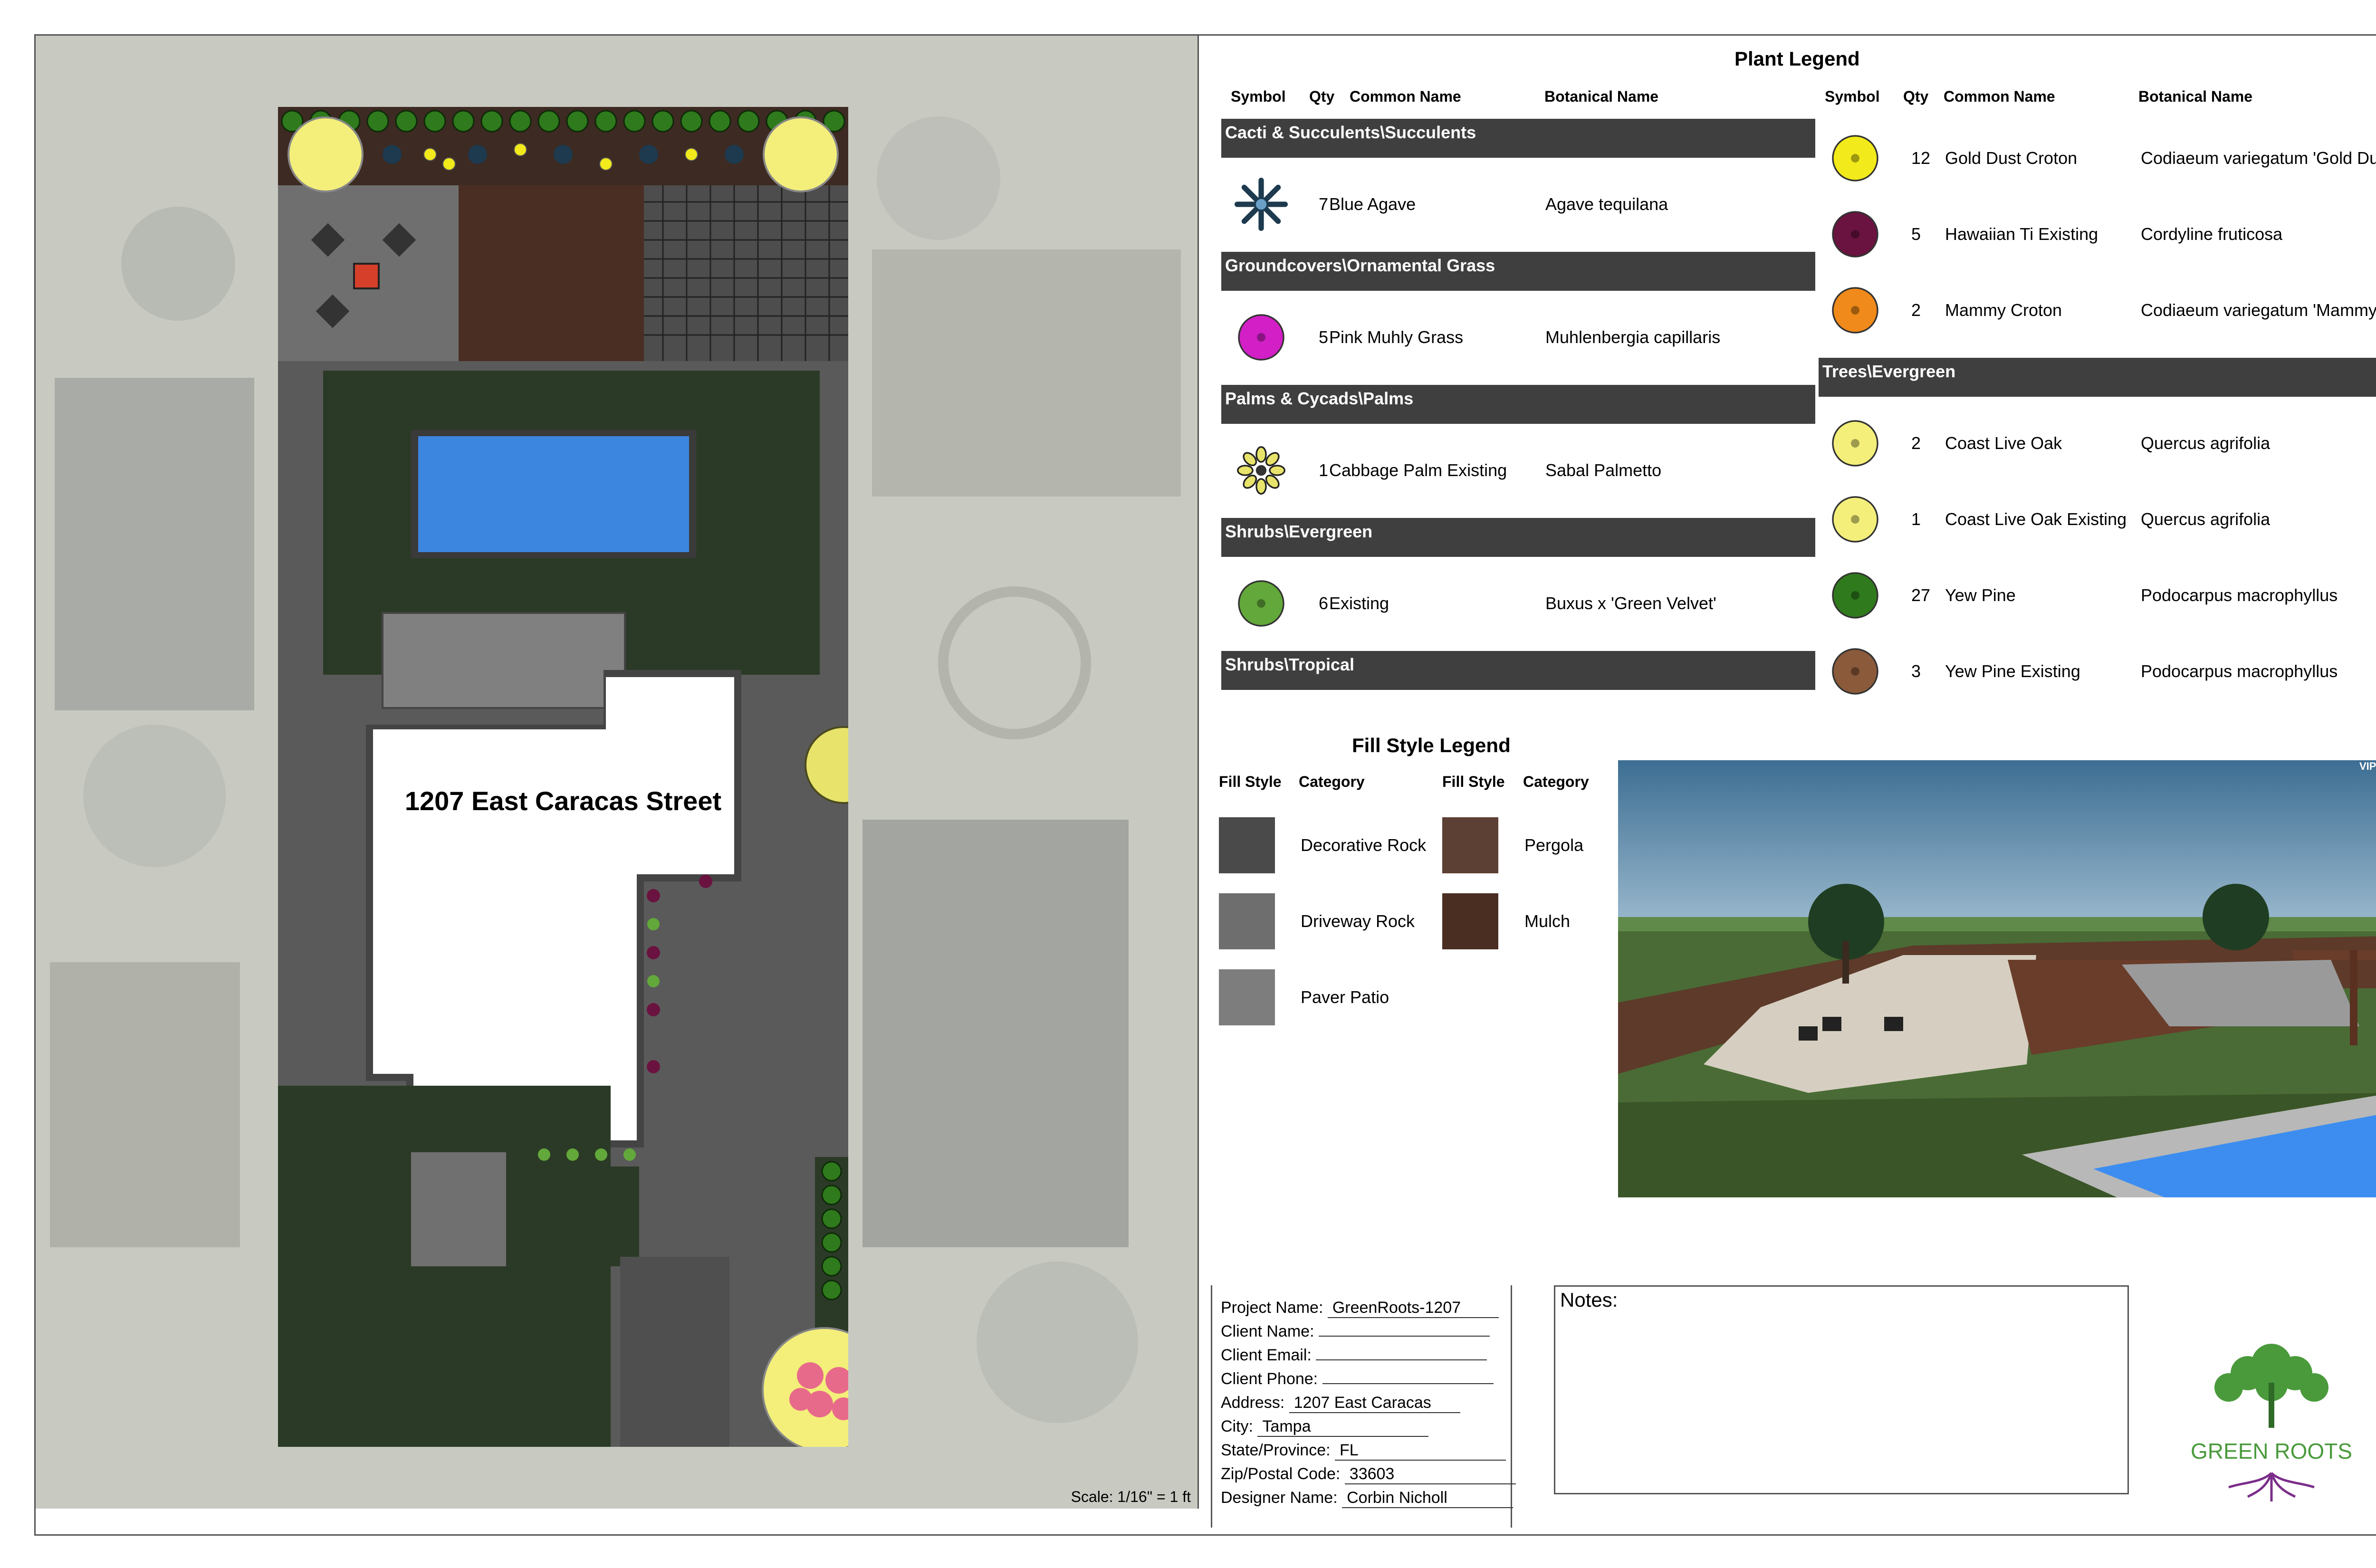  Describe the element at coordinates (1431, 745) in the screenshot. I see `fill-legend-title: Fill Style Legend` at that location.